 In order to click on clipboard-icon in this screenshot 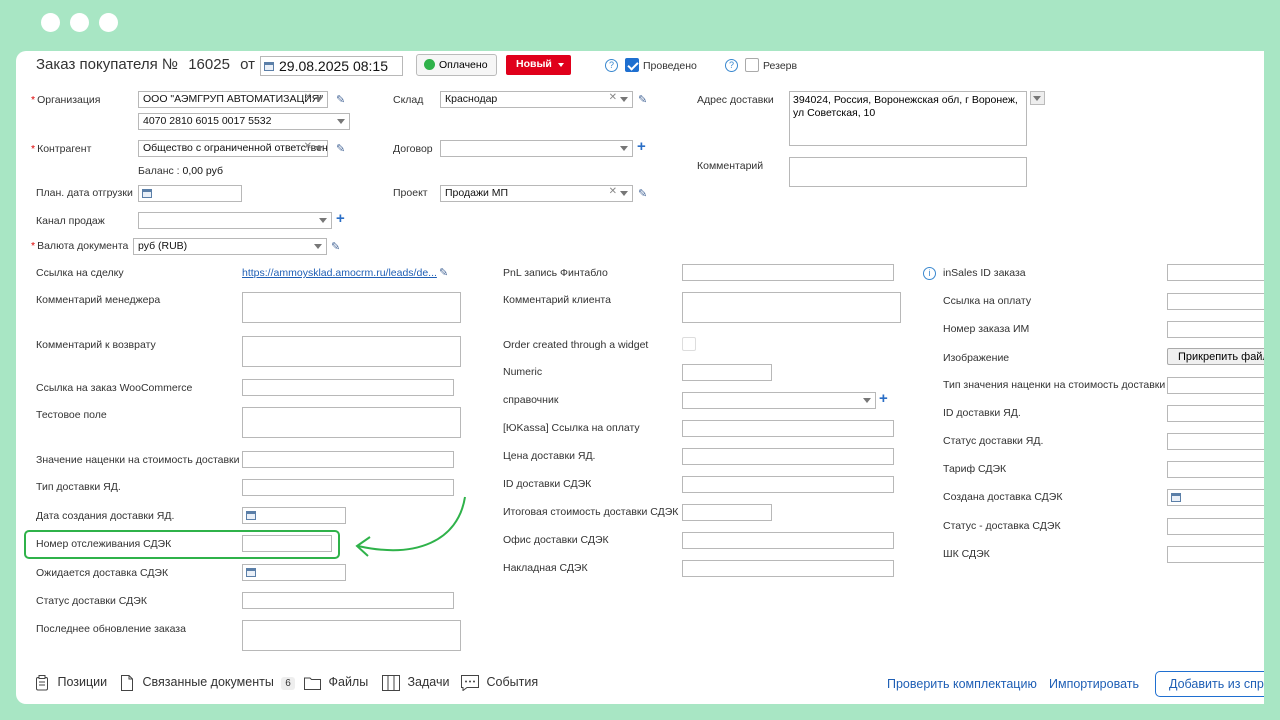, I will do `click(42, 683)`.